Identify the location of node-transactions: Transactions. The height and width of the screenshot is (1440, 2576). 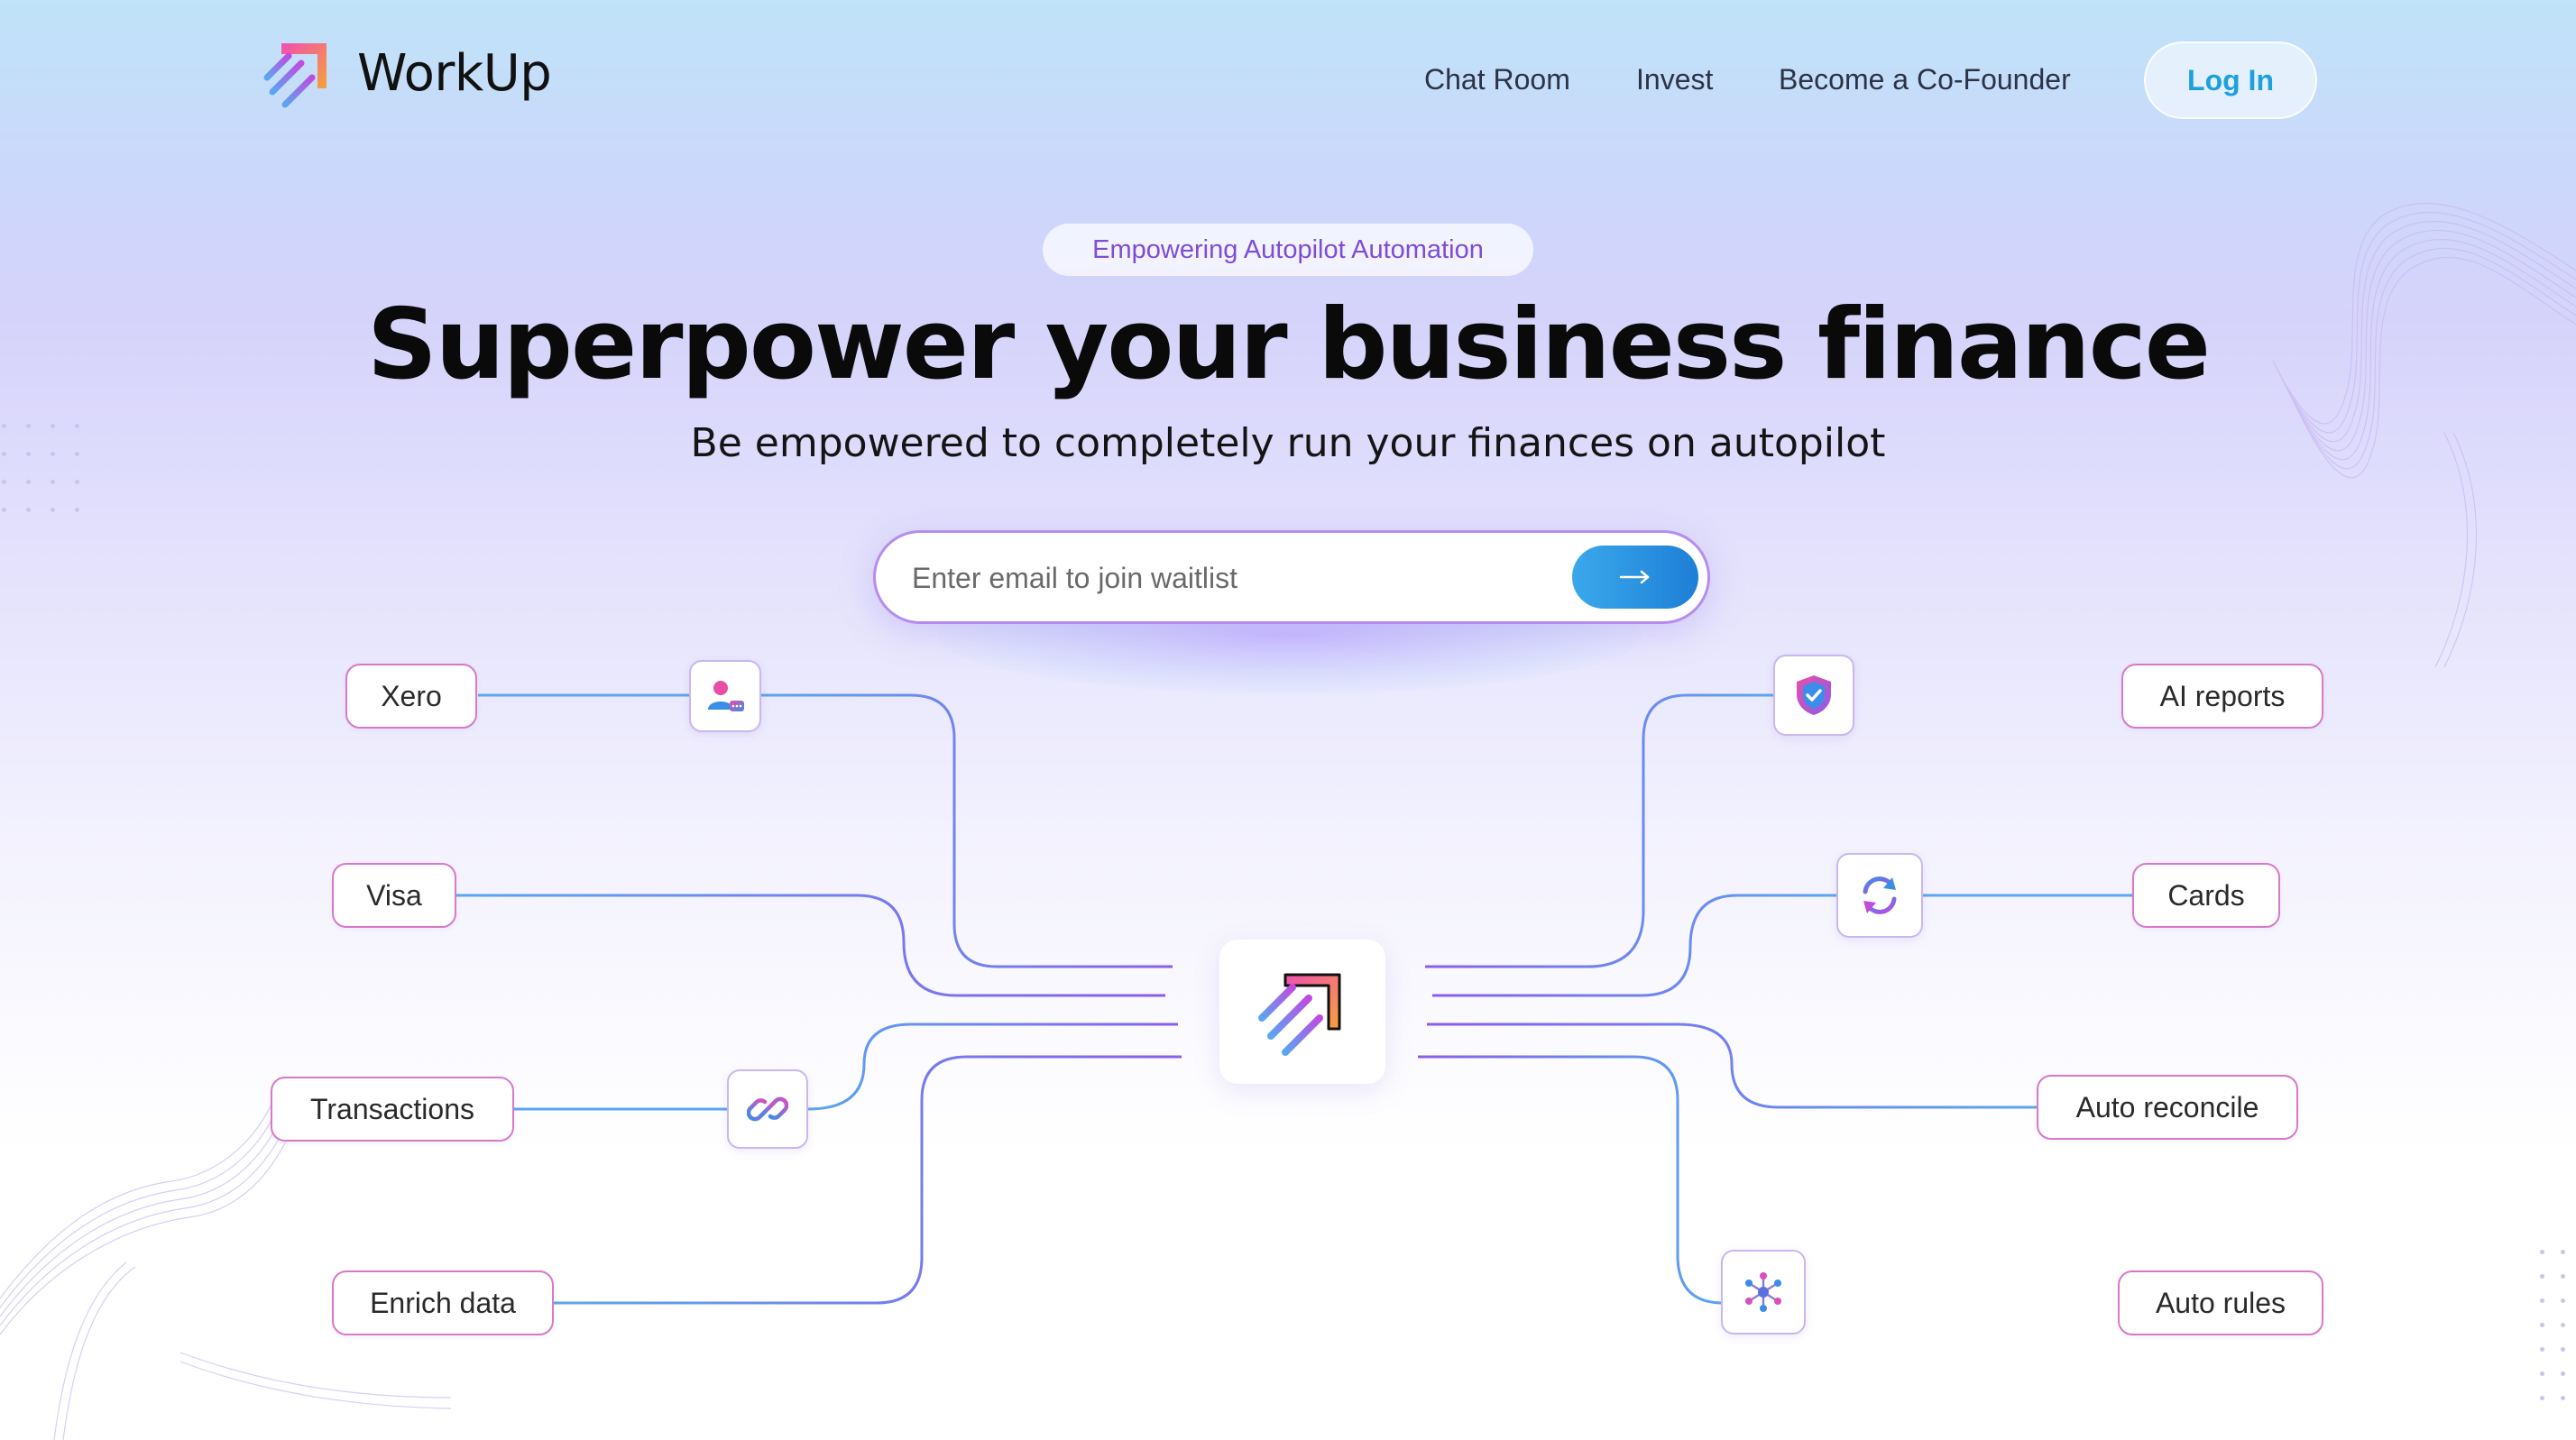
(392, 1109).